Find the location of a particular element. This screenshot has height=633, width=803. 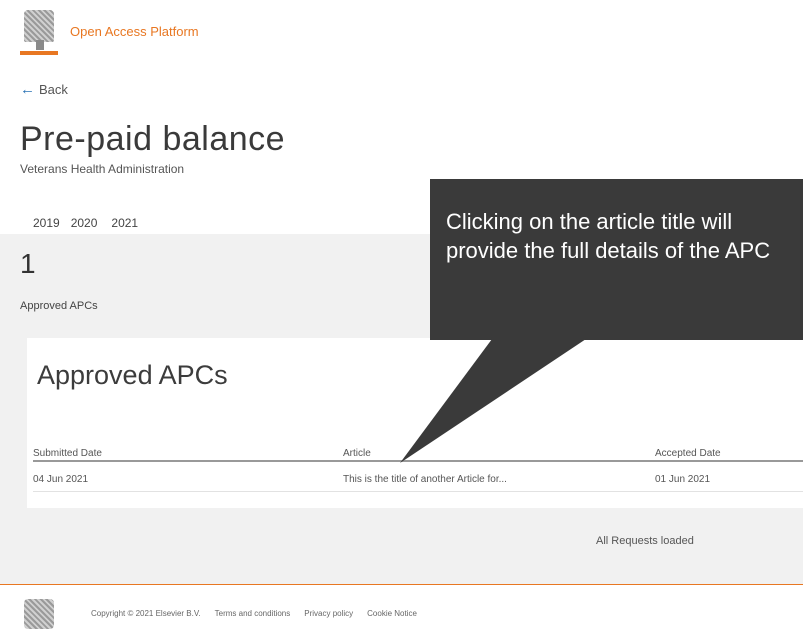

tab-2021: 2021 is located at coordinates (125, 226).